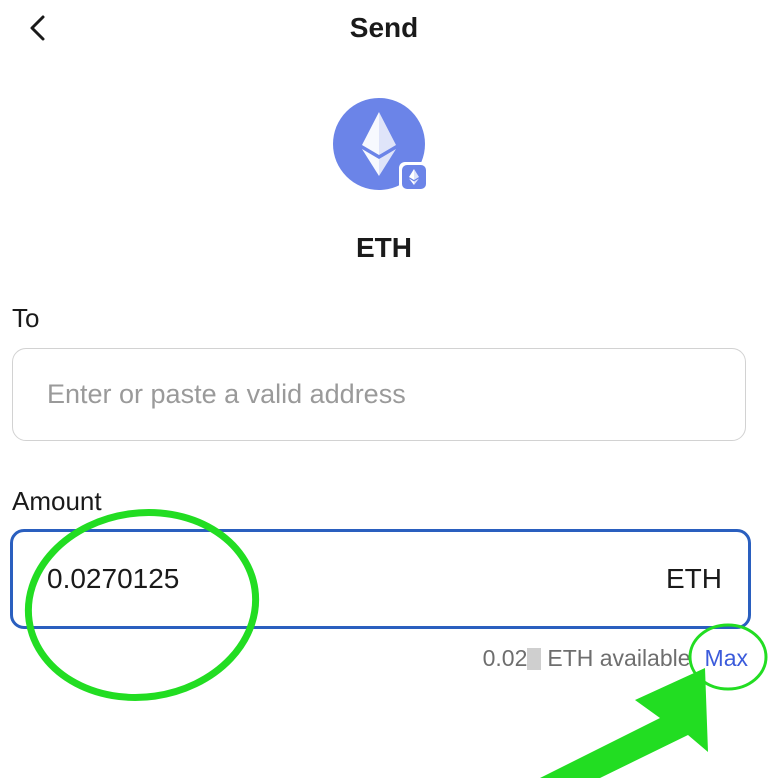 The width and height of the screenshot is (768, 778). What do you see at coordinates (534, 658) in the screenshot?
I see `redacted-digits` at bounding box center [534, 658].